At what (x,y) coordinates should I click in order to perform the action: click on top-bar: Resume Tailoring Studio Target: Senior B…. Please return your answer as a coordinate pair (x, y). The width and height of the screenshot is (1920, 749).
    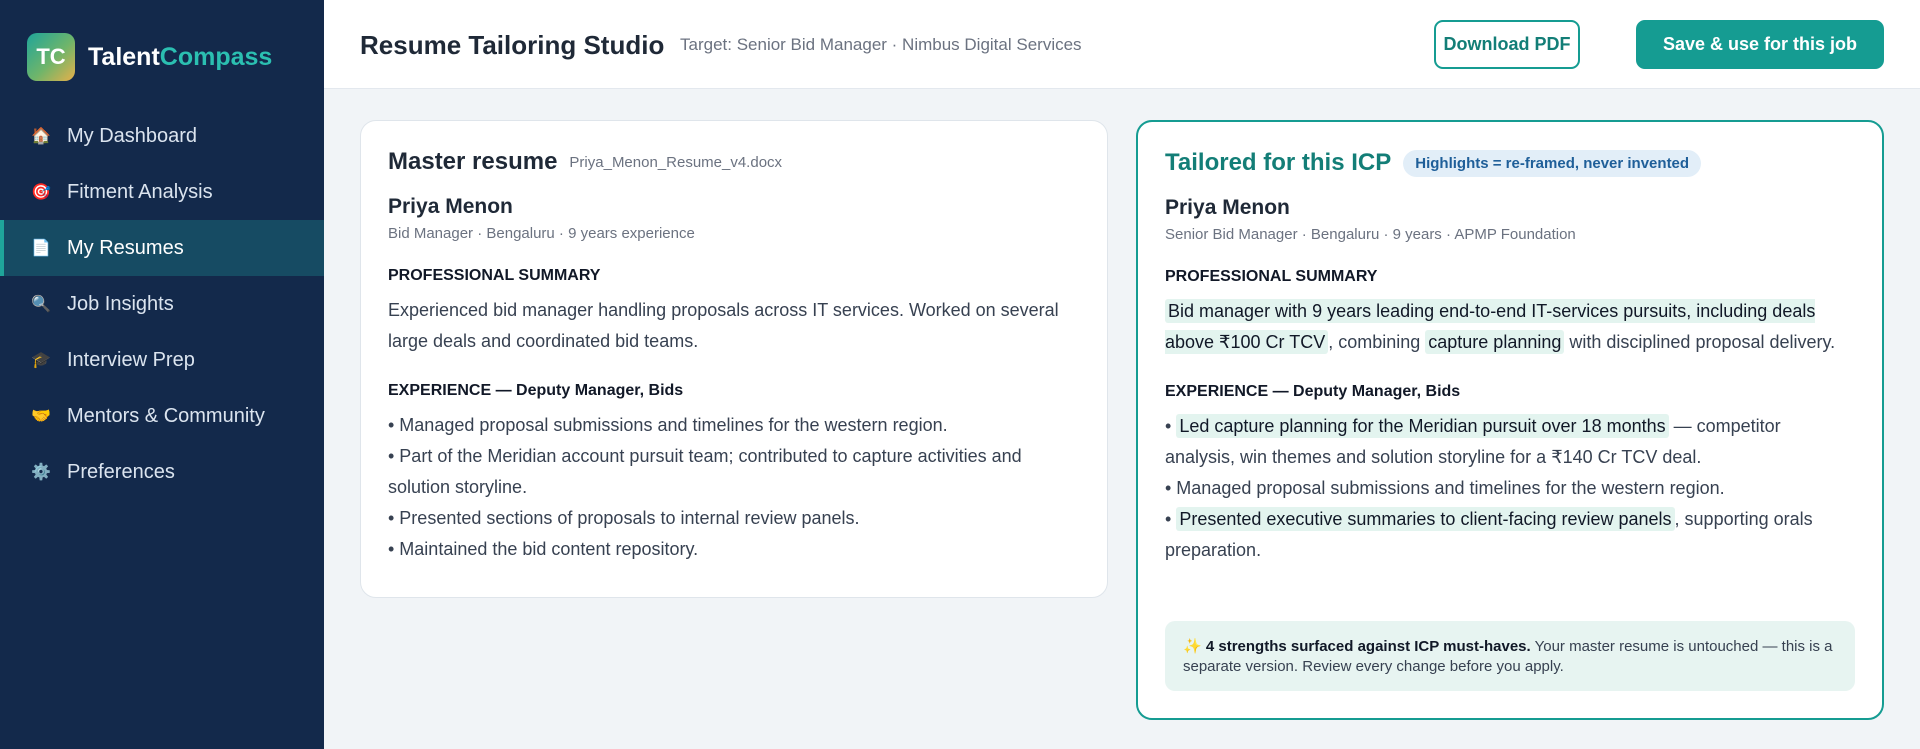
    Looking at the image, I should click on (1122, 44).